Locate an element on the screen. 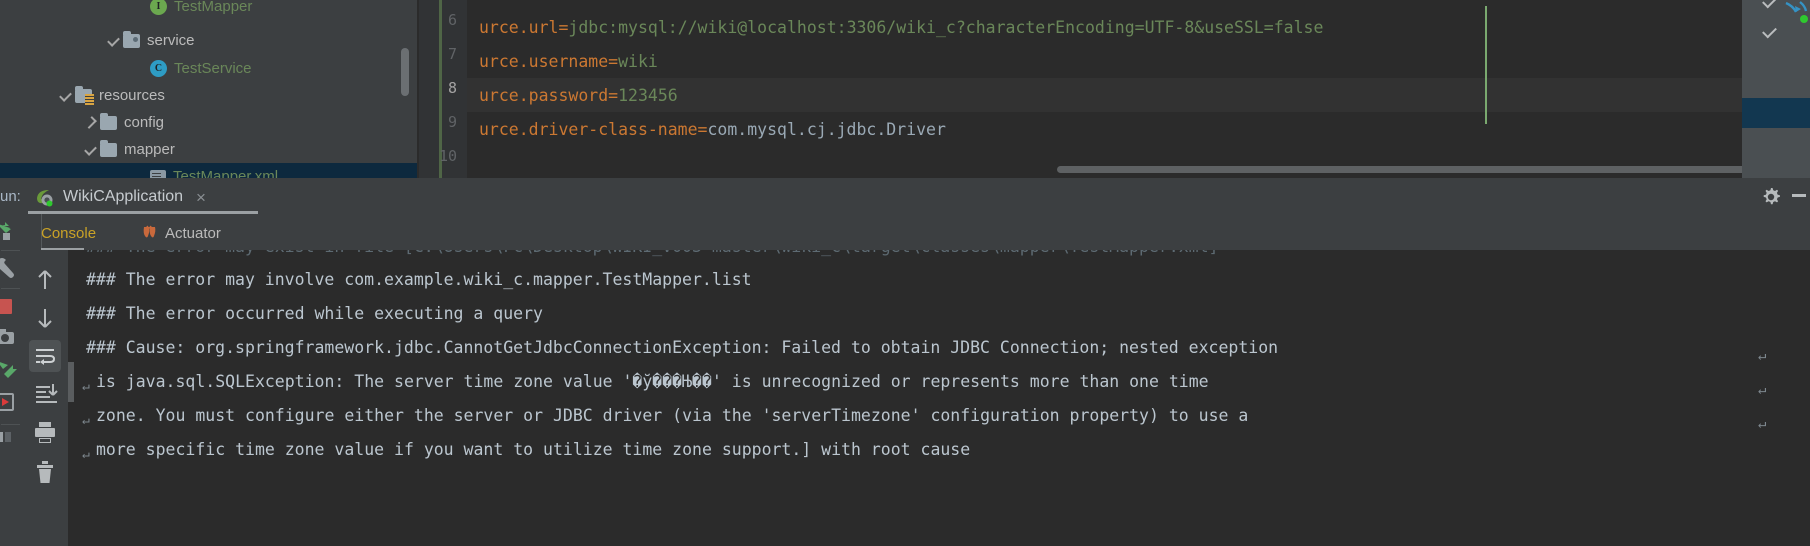  scroll-to-end-icon is located at coordinates (45, 394).